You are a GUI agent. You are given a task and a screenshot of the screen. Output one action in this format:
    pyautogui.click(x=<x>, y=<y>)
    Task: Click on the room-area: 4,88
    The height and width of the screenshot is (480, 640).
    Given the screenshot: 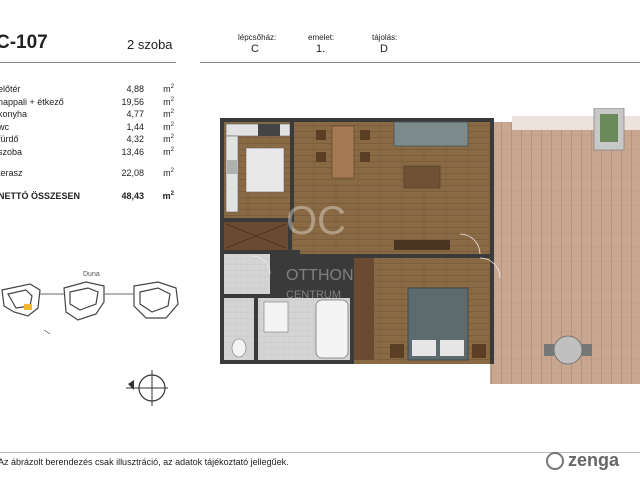 What is the action you would take?
    pyautogui.click(x=135, y=89)
    